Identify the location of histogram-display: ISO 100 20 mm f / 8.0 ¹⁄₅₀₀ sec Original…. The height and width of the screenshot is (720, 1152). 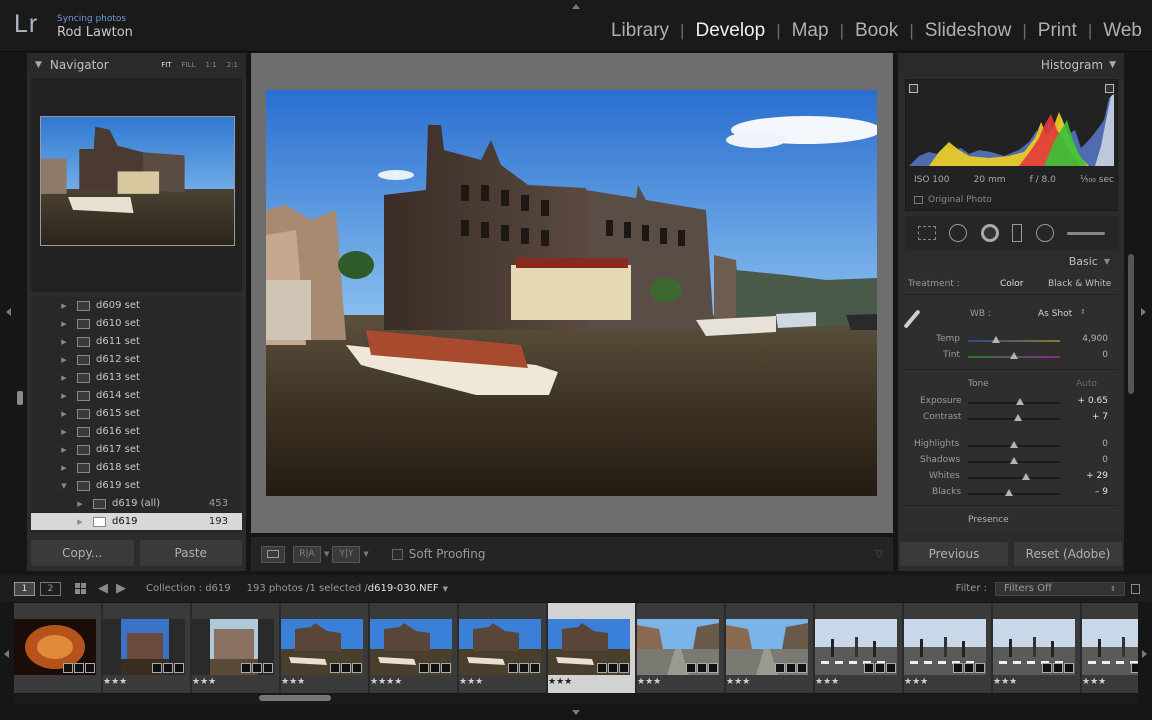
(1011, 145).